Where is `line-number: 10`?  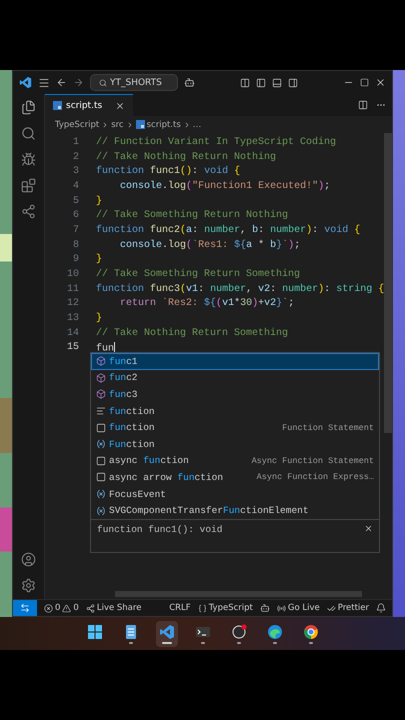
line-number: 10 is located at coordinates (73, 274).